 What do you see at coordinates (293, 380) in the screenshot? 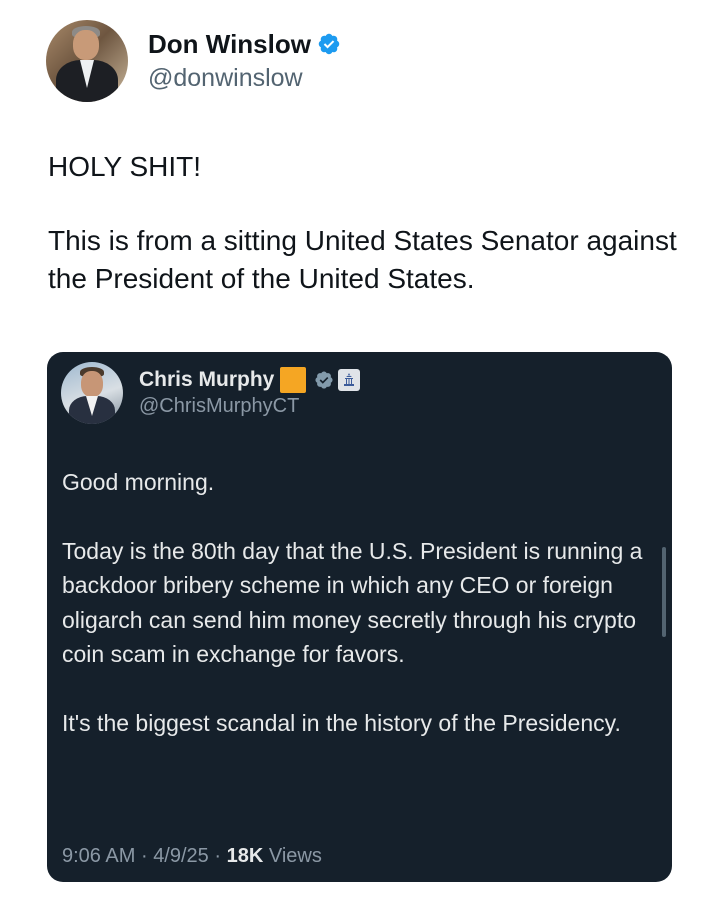
I see `orange-square-icon` at bounding box center [293, 380].